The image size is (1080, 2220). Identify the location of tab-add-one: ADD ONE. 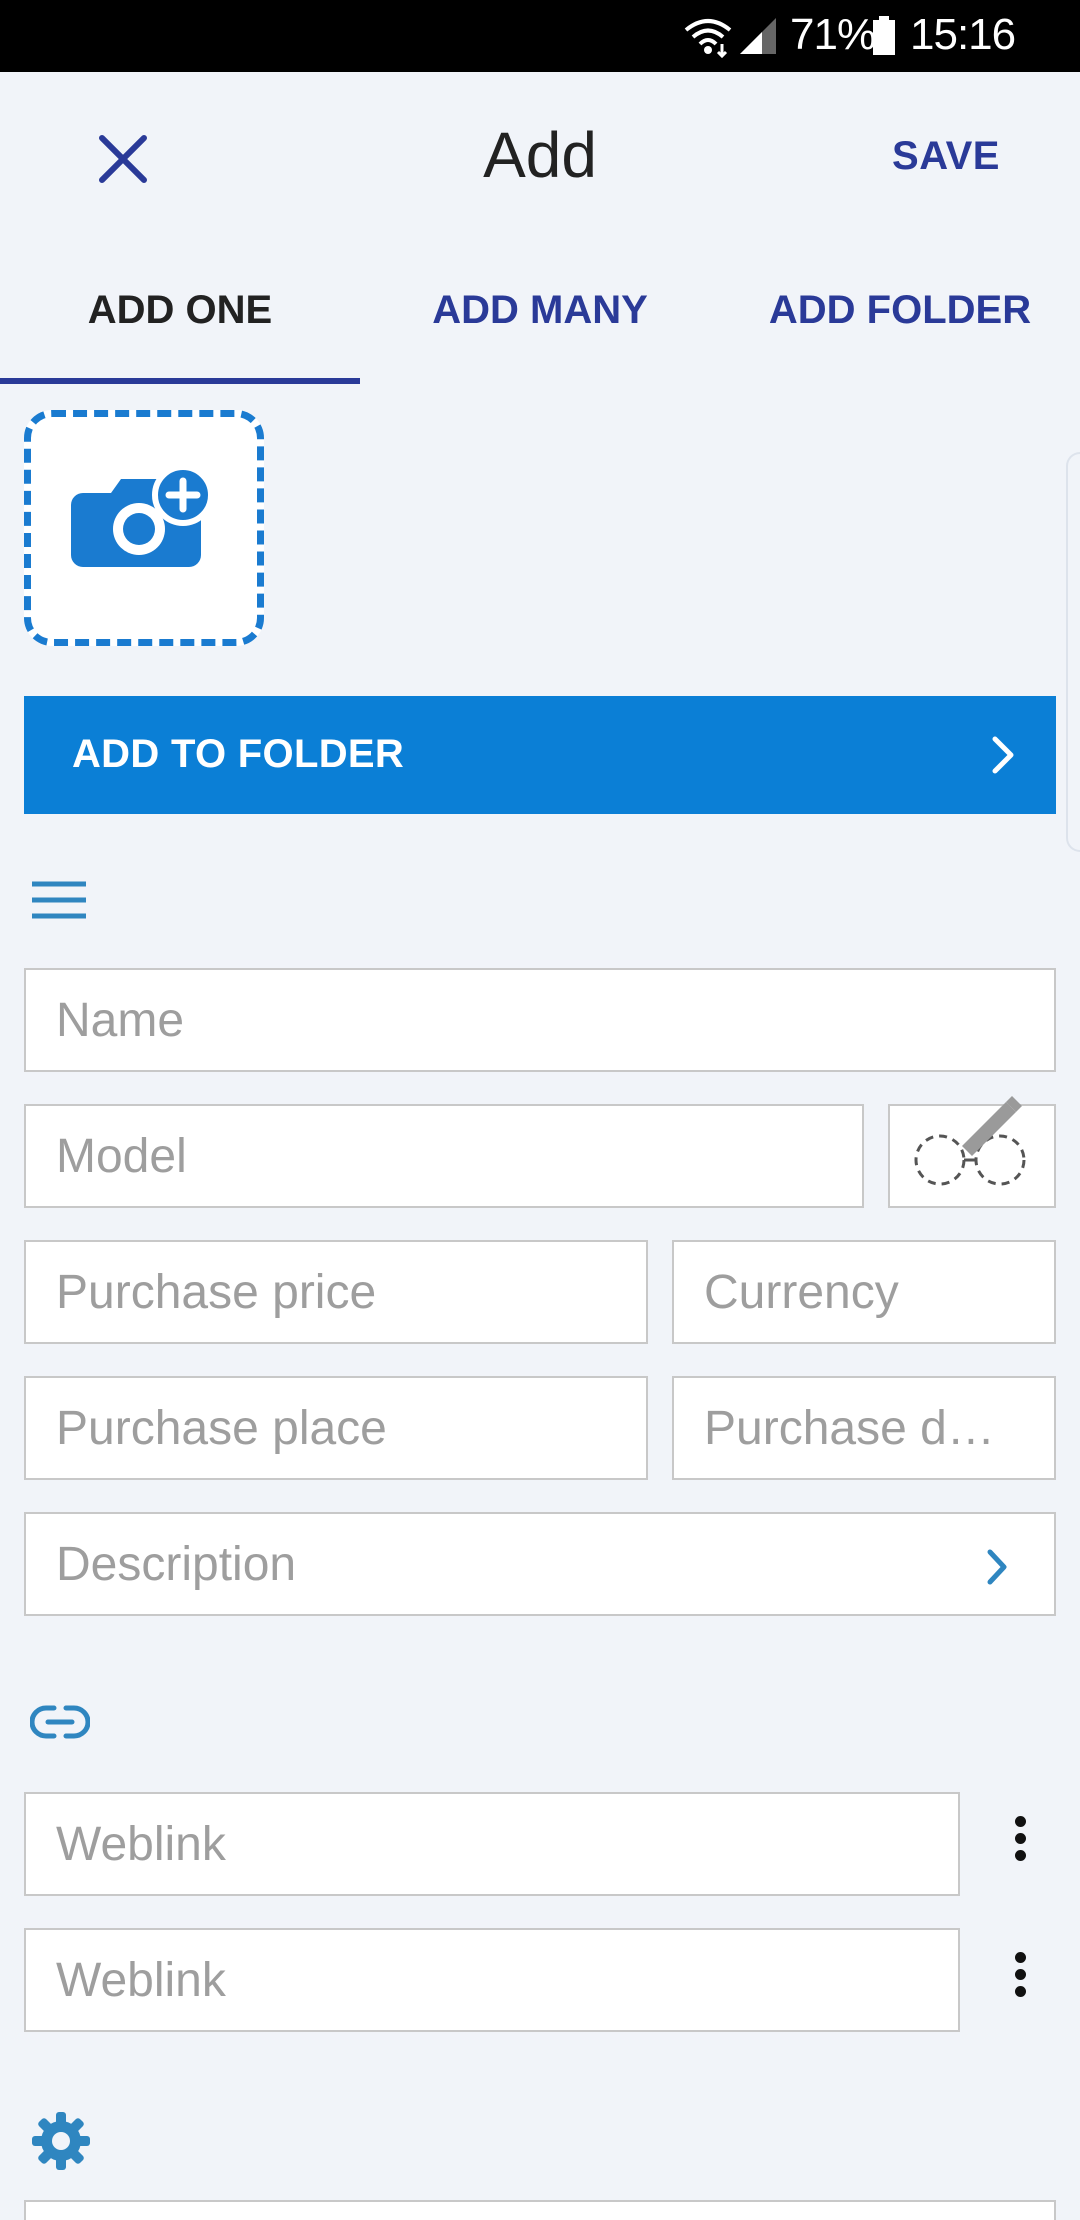
(180, 310).